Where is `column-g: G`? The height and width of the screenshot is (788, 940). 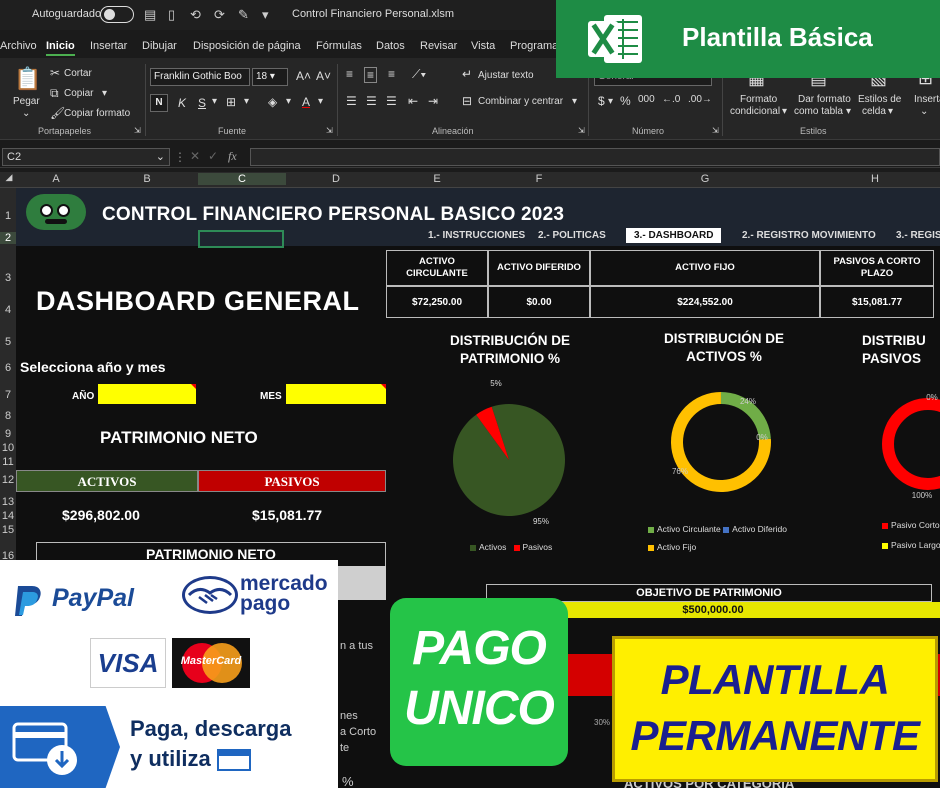
column-g: G is located at coordinates (705, 179).